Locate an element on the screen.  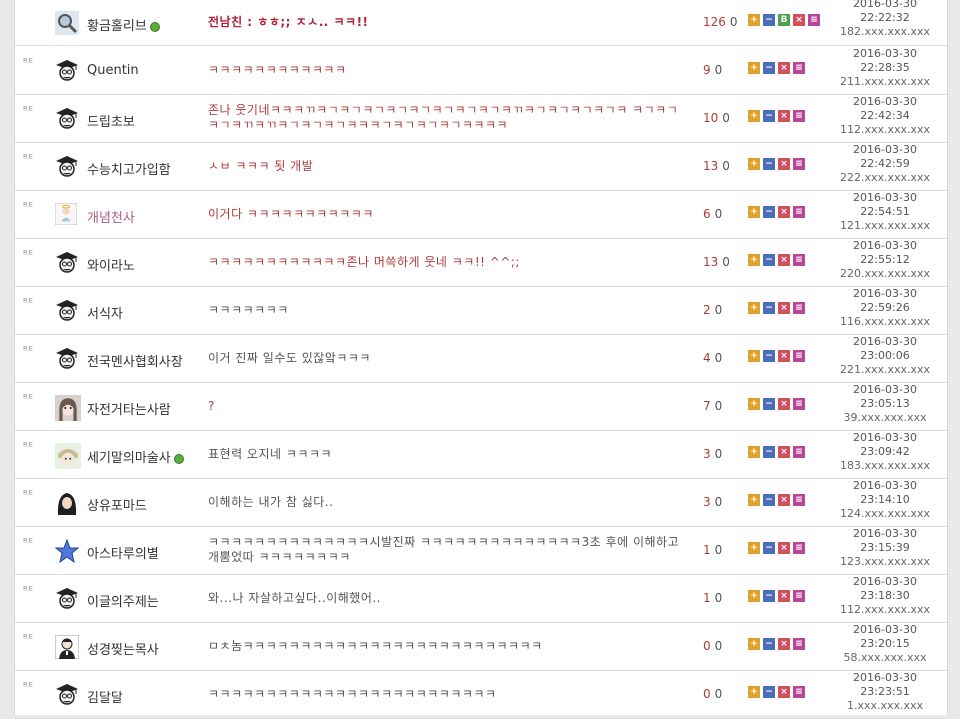
nickname-text: 황금홀리브 is located at coordinates (117, 26).